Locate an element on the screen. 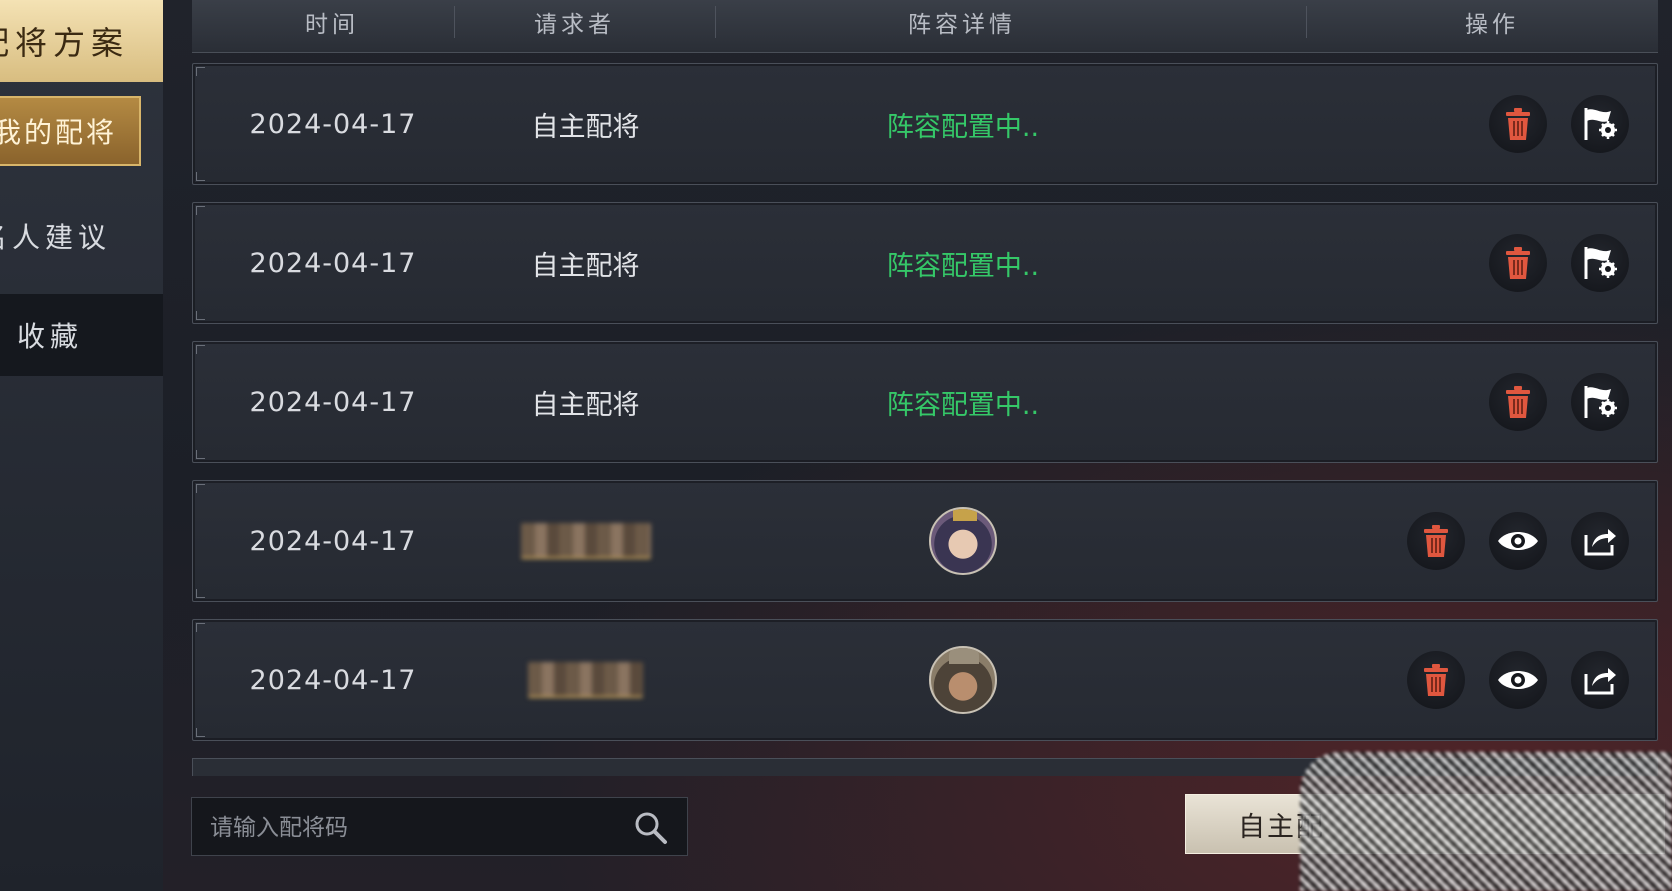 This screenshot has height=891, width=1672. male-general-avatar is located at coordinates (963, 680).